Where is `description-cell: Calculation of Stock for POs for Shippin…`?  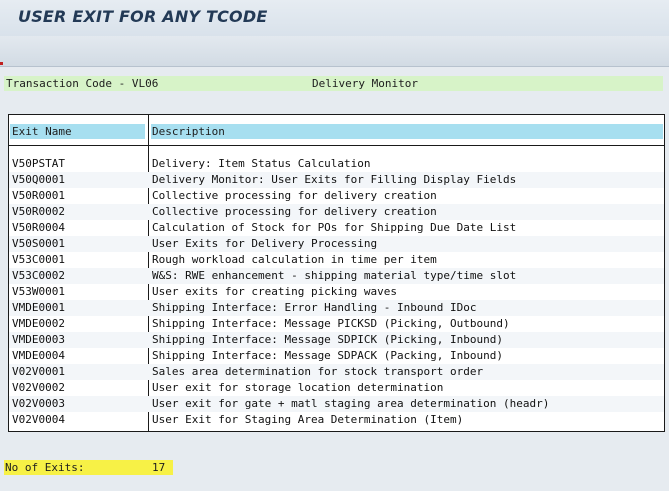
description-cell: Calculation of Stock for POs for Shippin… is located at coordinates (334, 227).